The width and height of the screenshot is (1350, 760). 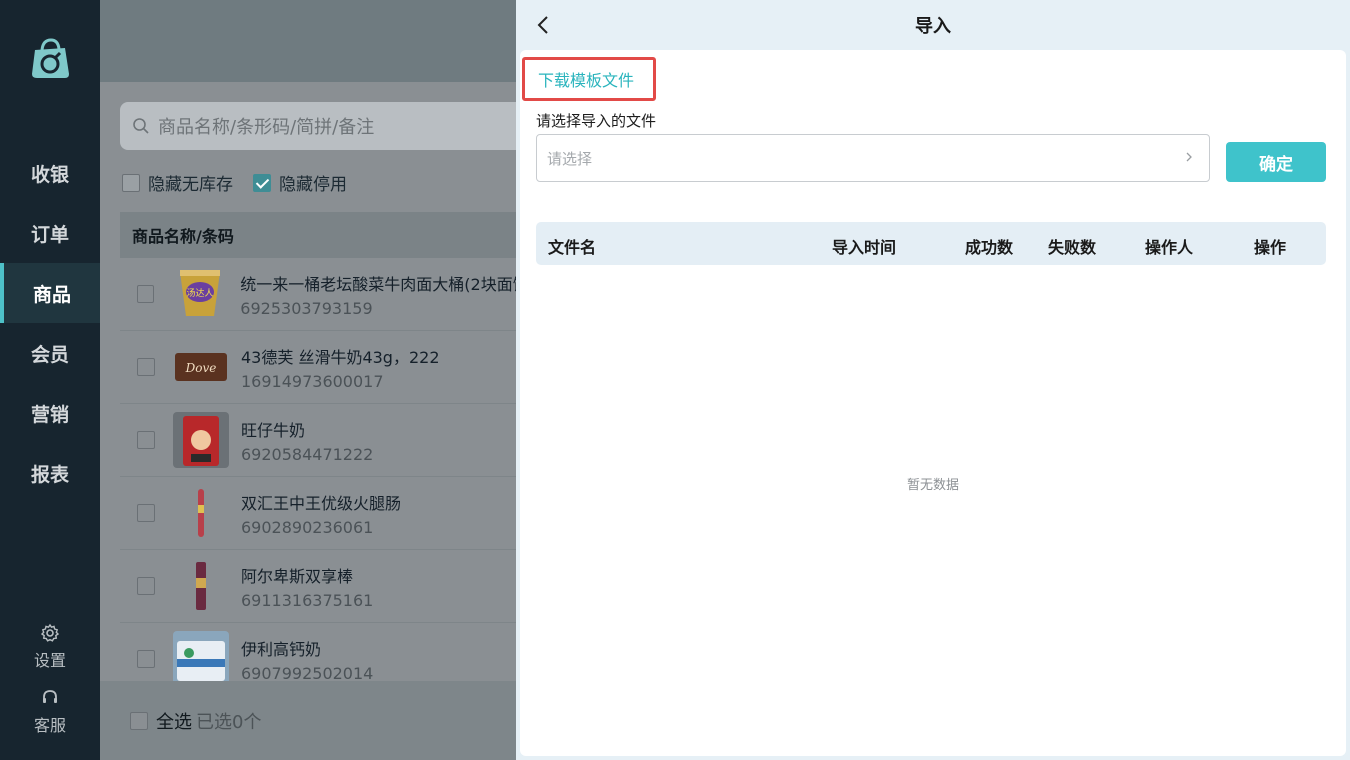 What do you see at coordinates (340, 357) in the screenshot?
I see `product-name: 43德芙 丝滑牛奶43g，222` at bounding box center [340, 357].